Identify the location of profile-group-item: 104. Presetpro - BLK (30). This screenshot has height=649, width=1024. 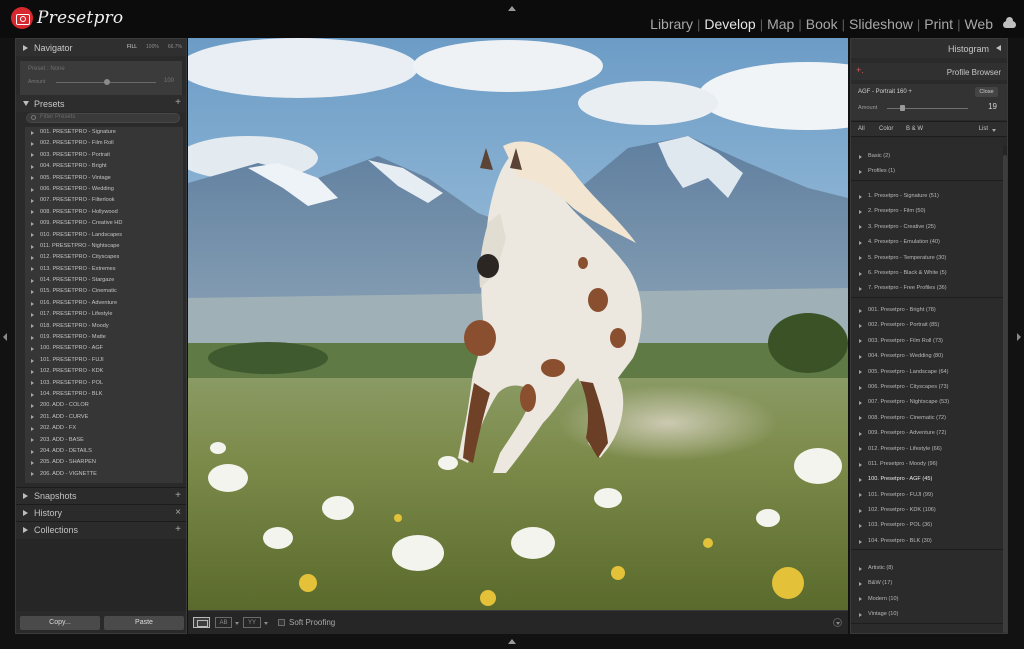
(927, 541).